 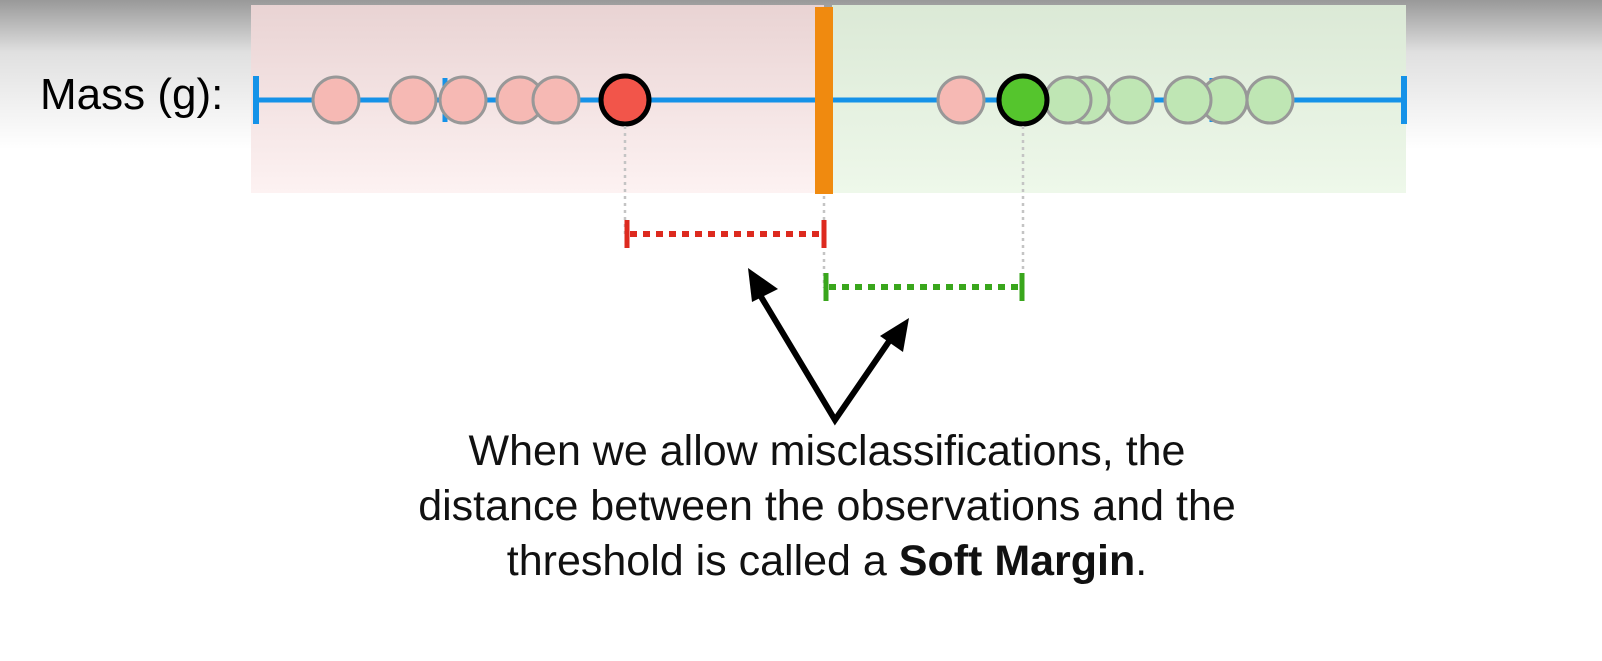 I want to click on misclassified-red-observation, so click(x=961, y=100).